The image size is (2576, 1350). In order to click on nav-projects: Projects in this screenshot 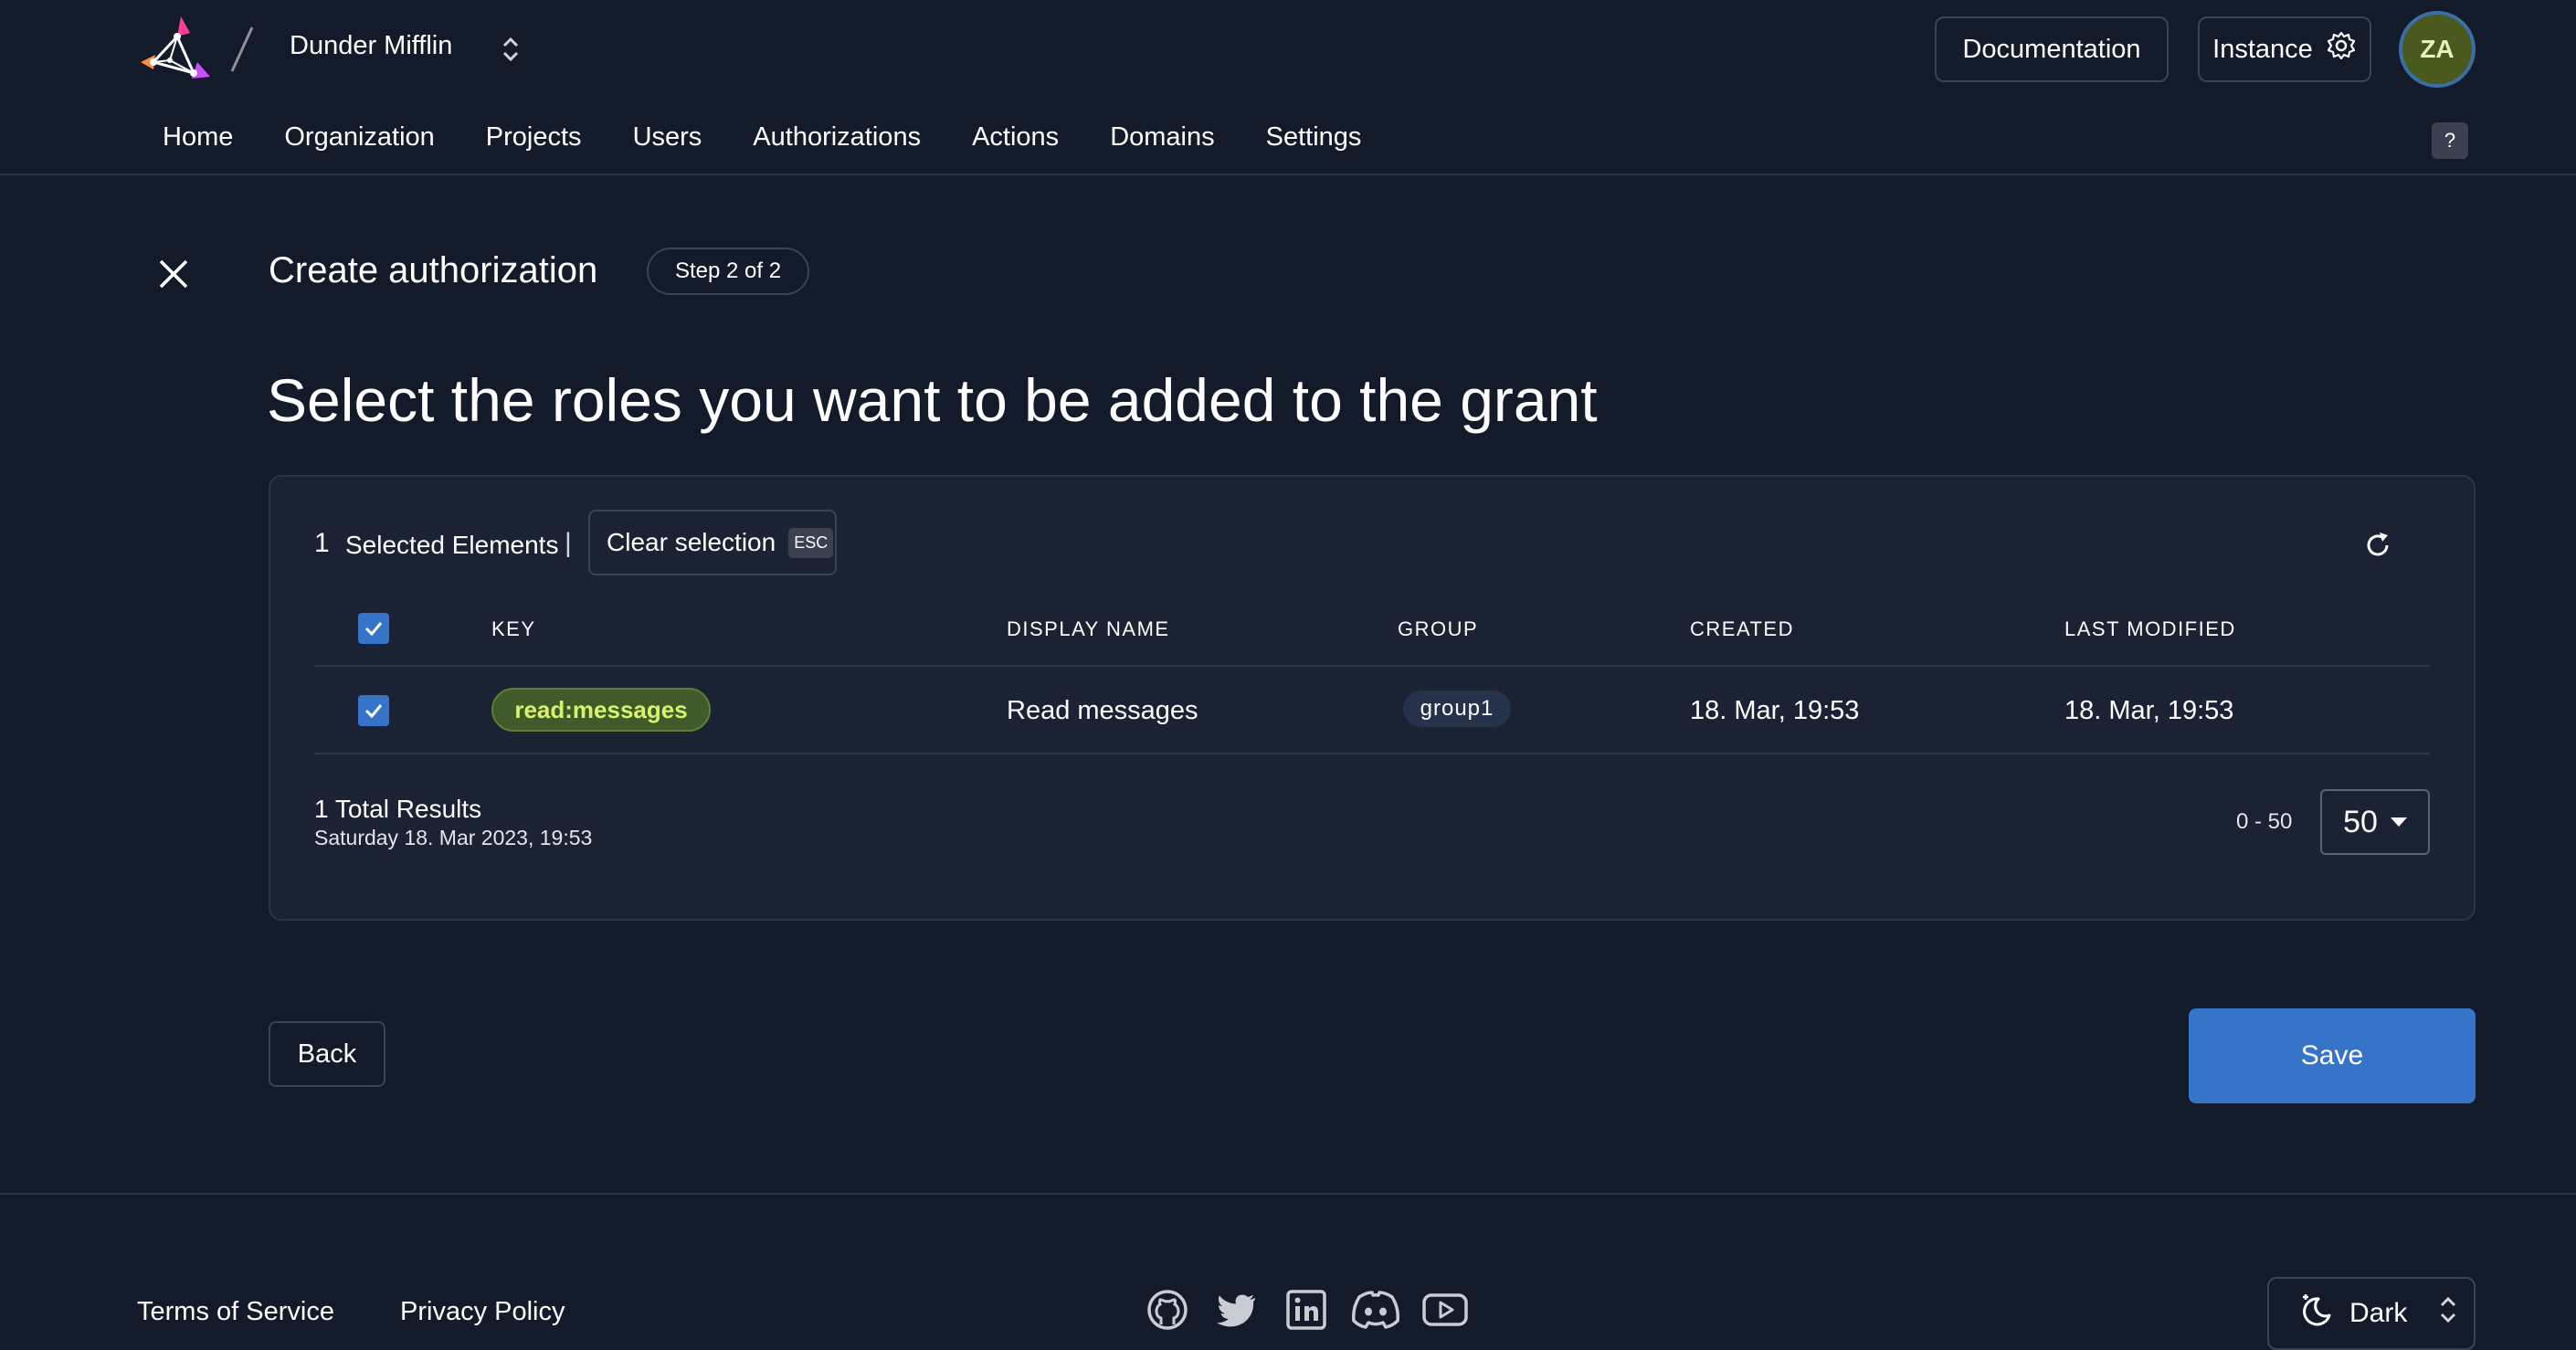, I will do `click(534, 137)`.